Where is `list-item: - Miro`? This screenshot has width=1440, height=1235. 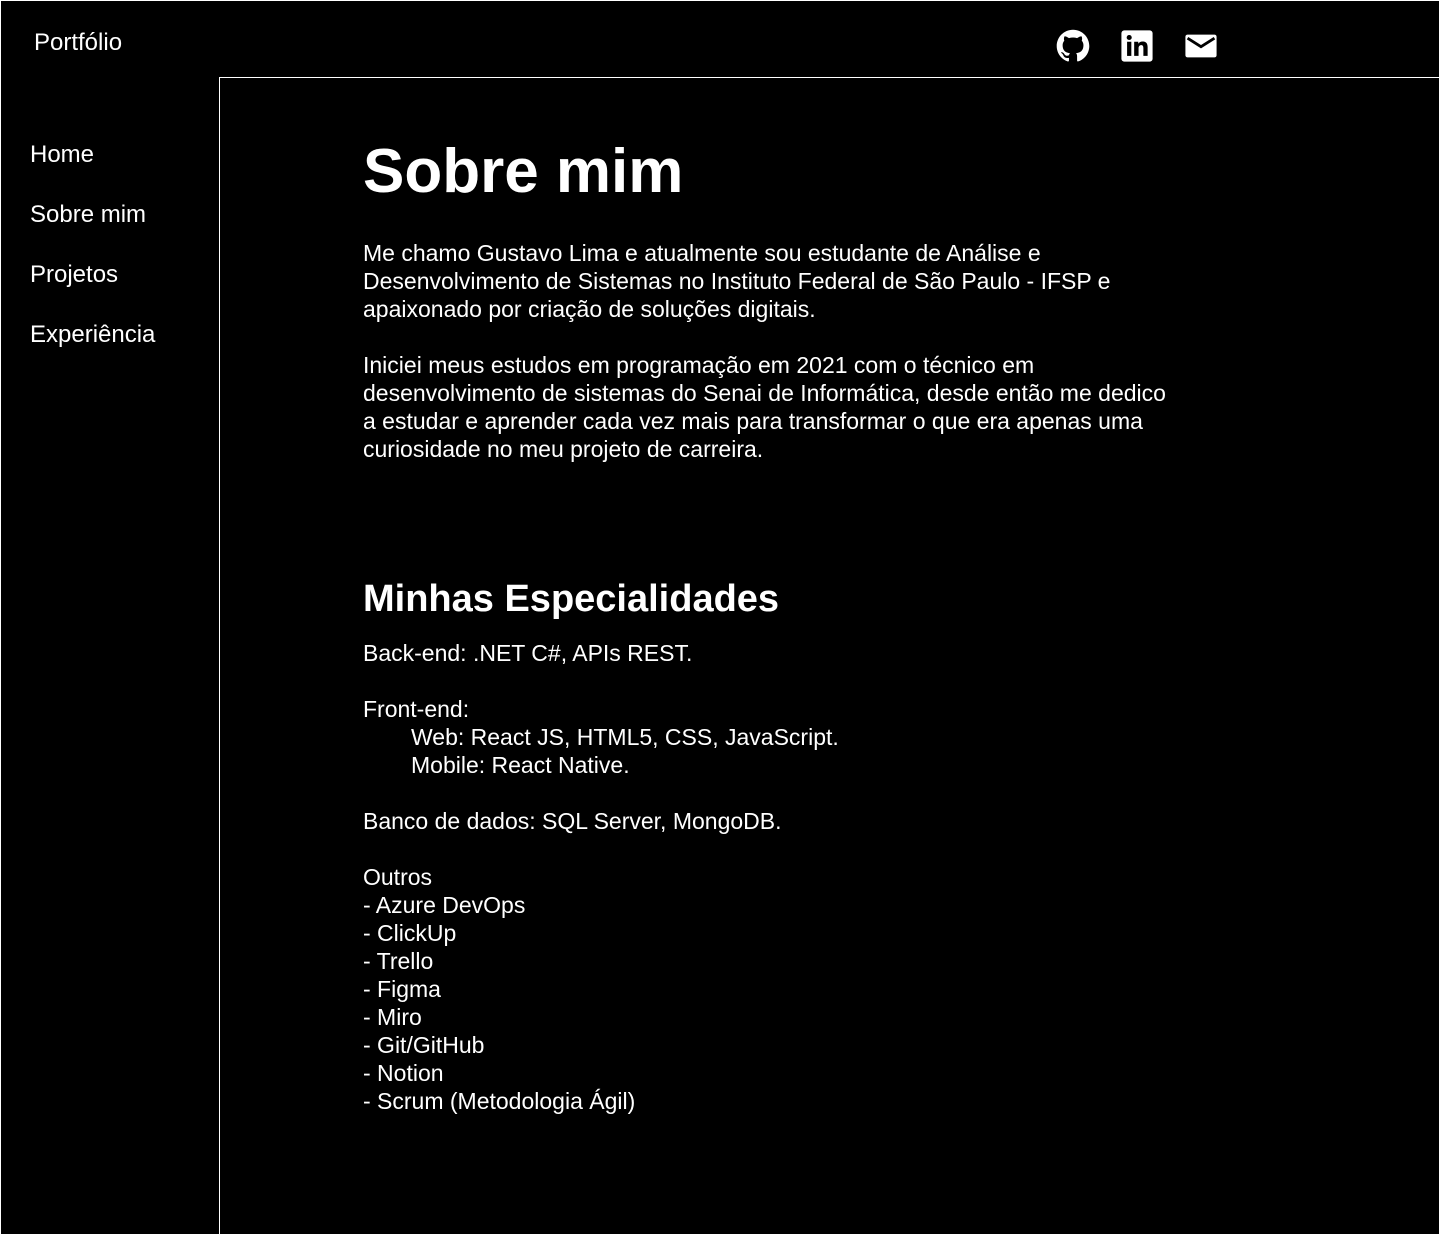 list-item: - Miro is located at coordinates (392, 1017).